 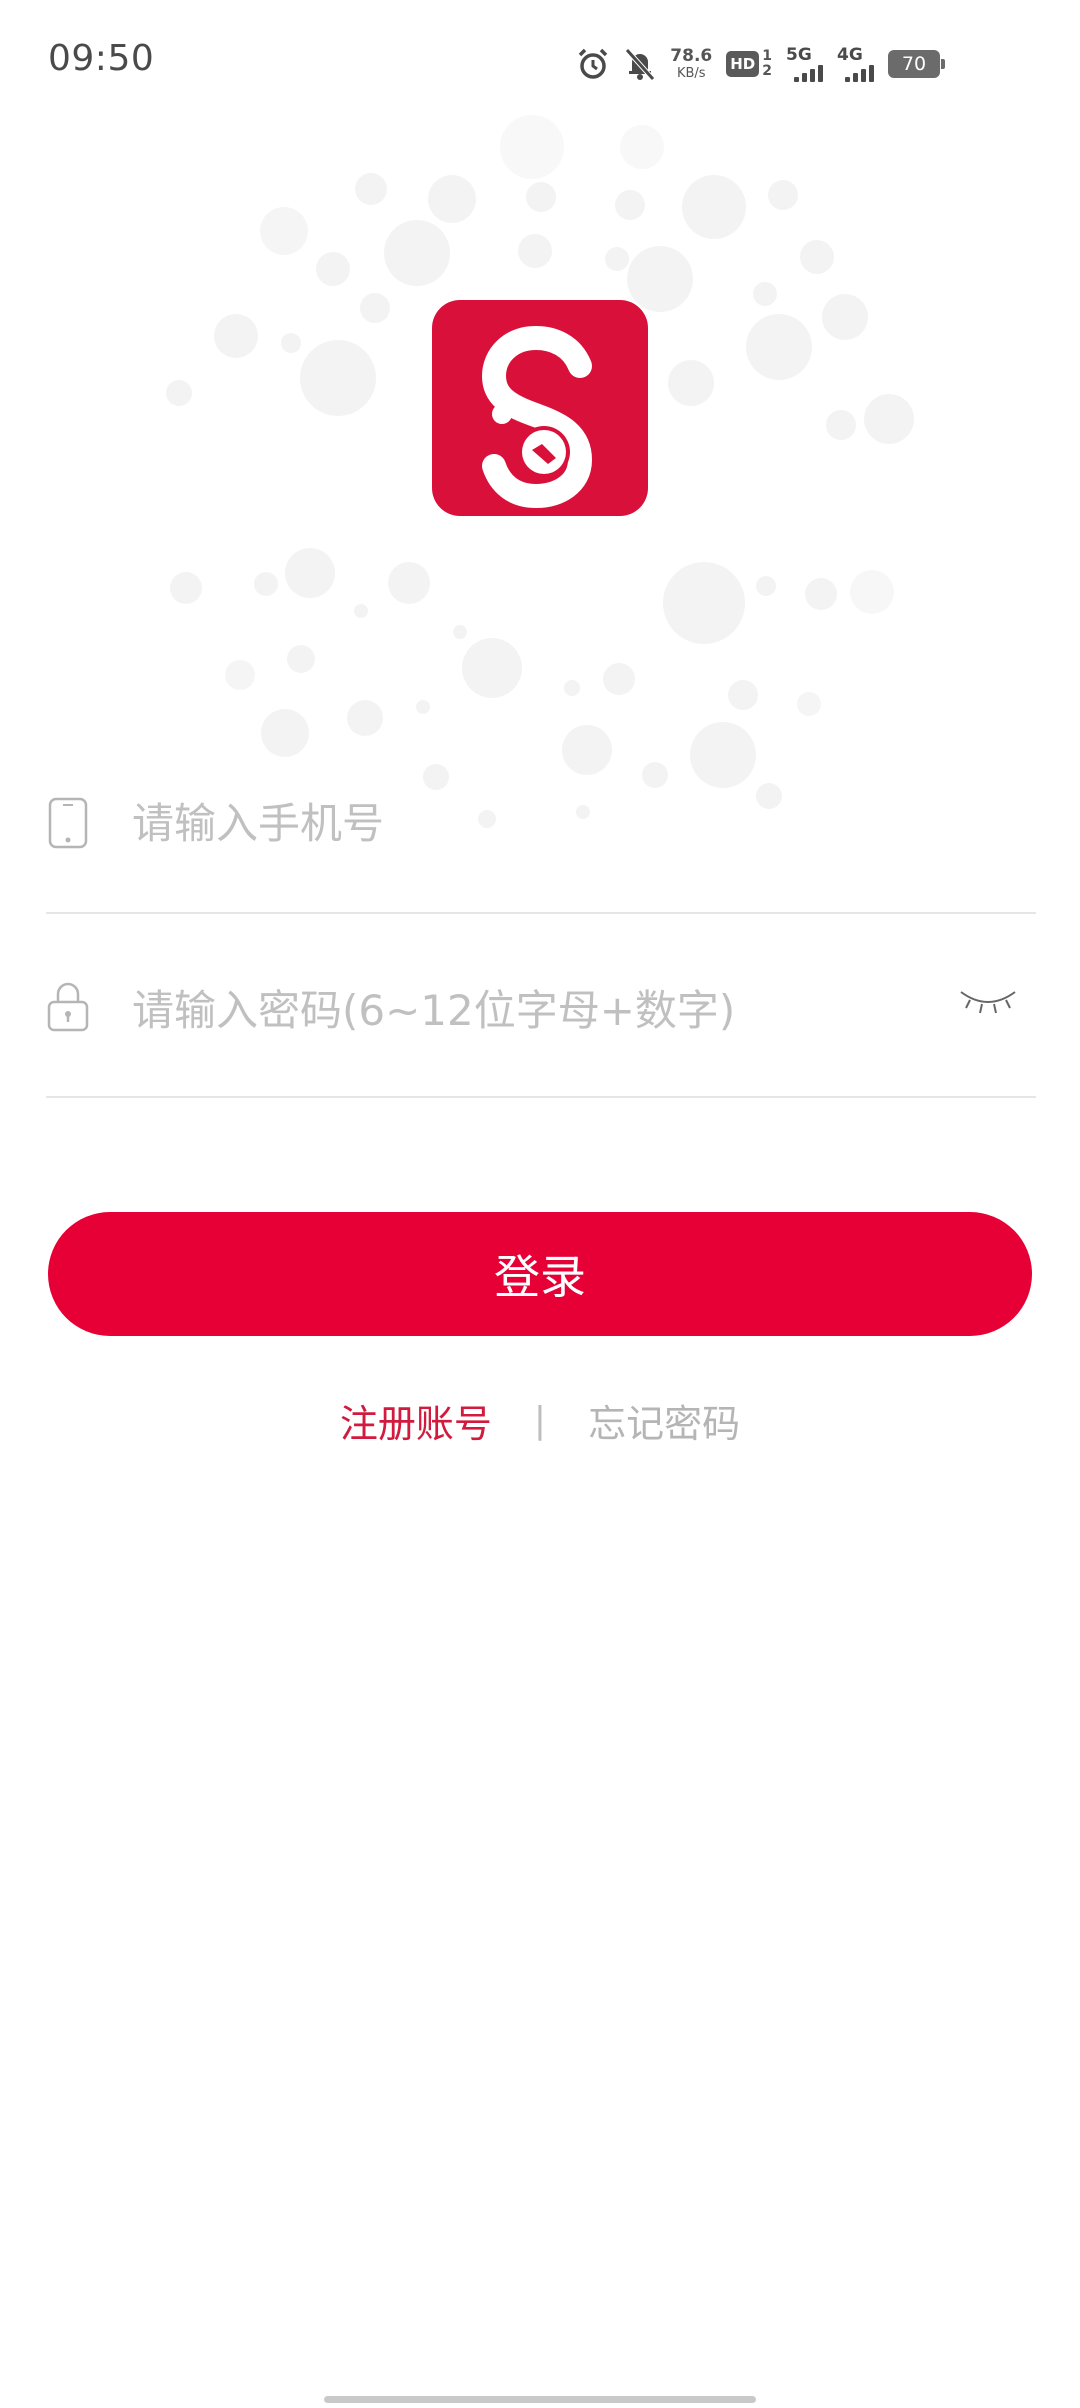 What do you see at coordinates (542, 1010) in the screenshot?
I see `password-input` at bounding box center [542, 1010].